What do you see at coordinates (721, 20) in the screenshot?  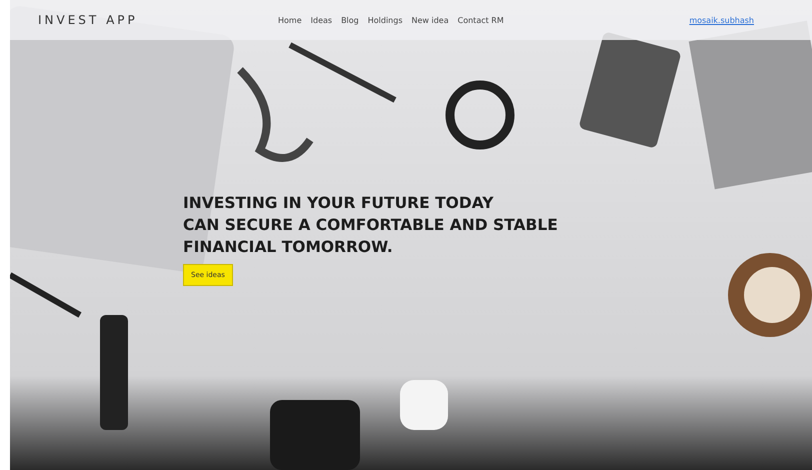 I see `user-link: mosaik.subhash` at bounding box center [721, 20].